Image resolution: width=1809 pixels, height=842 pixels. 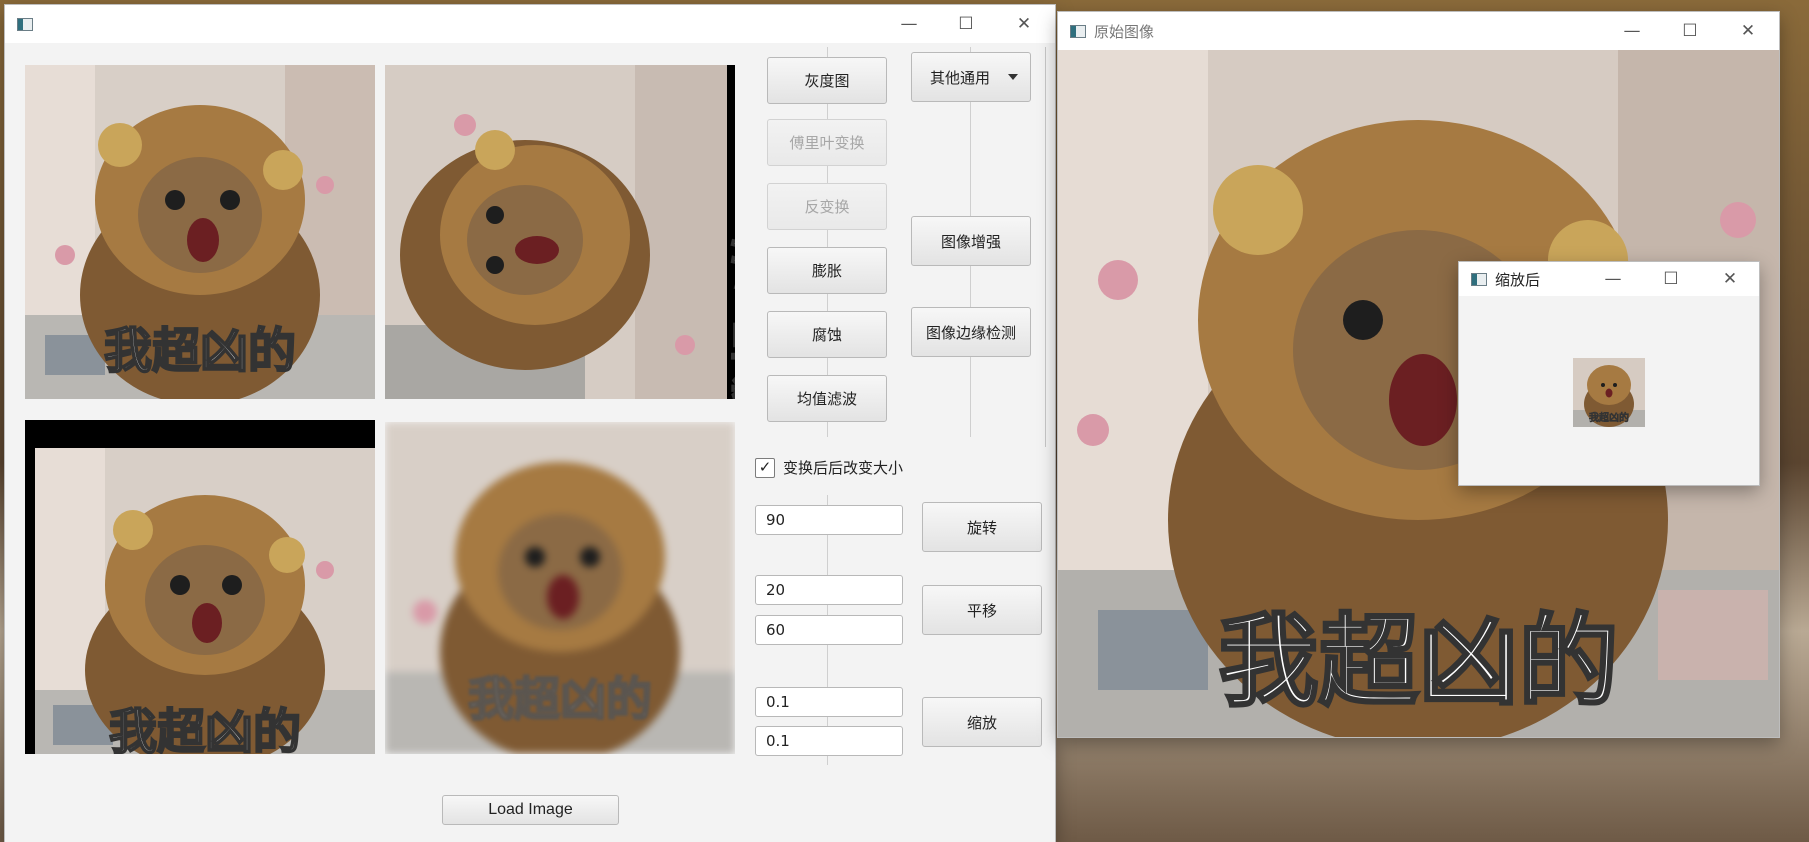 I want to click on resize-after-transform-checkbox: ✓ 变换后后改变大小, so click(x=829, y=467).